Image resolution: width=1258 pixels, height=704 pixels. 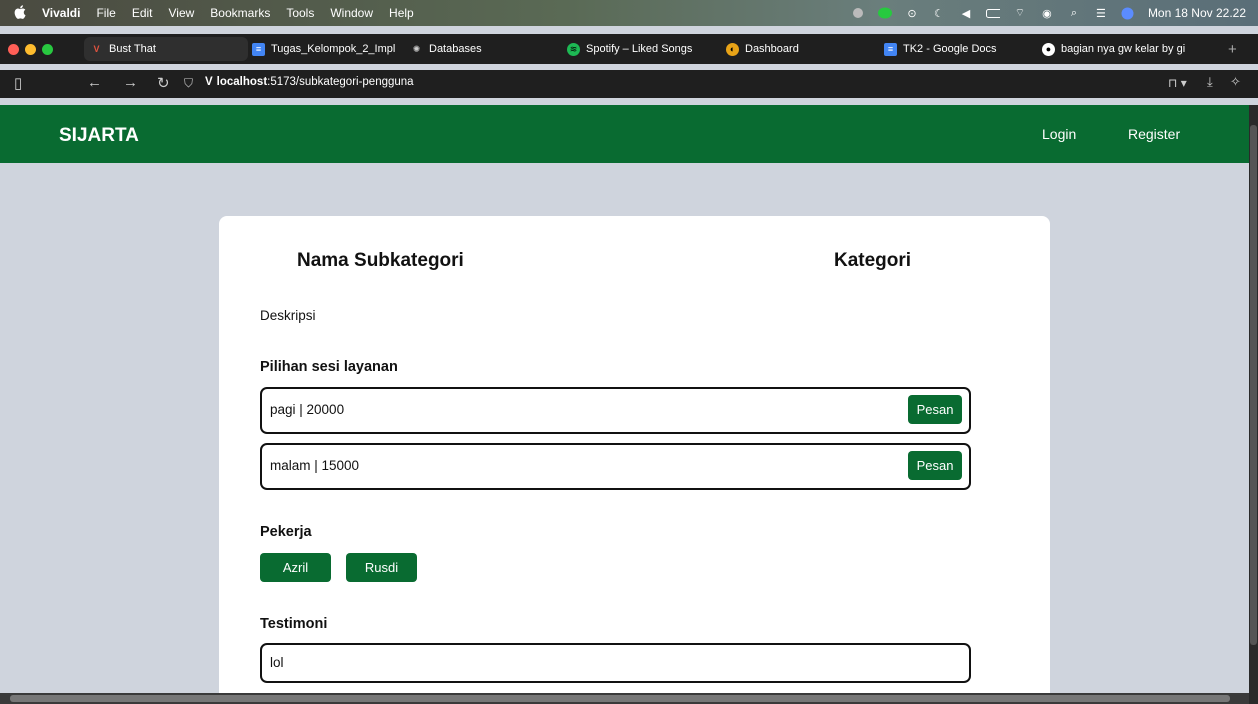 What do you see at coordinates (61, 13) in the screenshot?
I see `menubar-app-name: Vivaldi` at bounding box center [61, 13].